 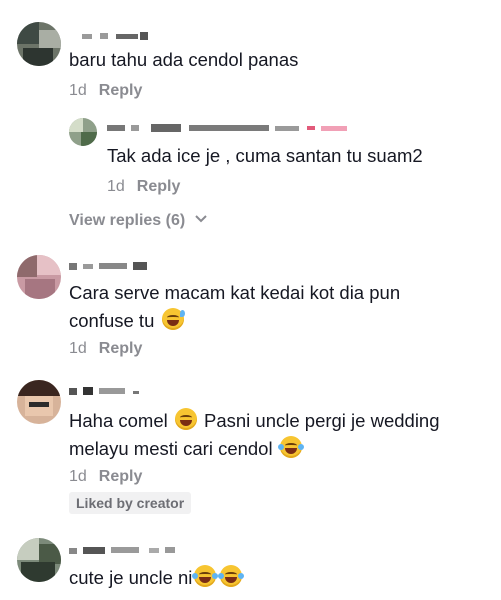 I want to click on grinning-sweat-emoji, so click(x=173, y=319).